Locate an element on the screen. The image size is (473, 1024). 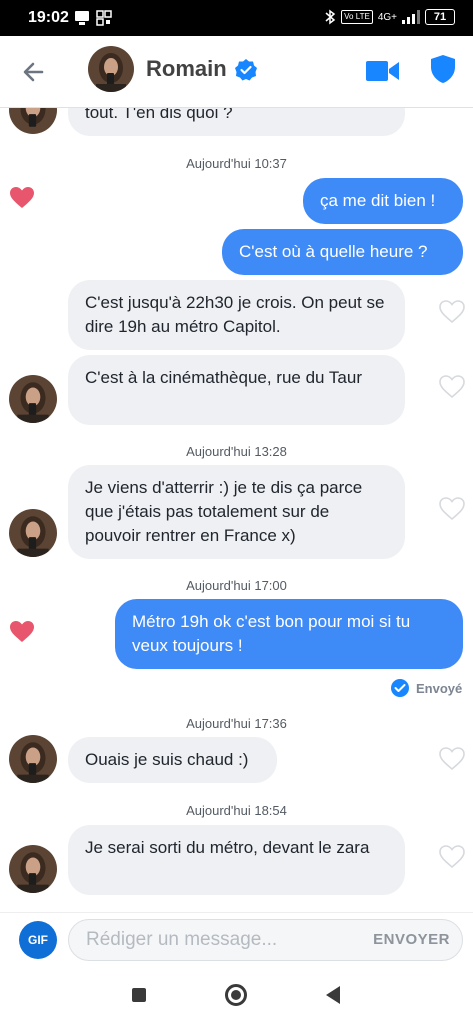
notification-app-icon is located at coordinates (82, 18).